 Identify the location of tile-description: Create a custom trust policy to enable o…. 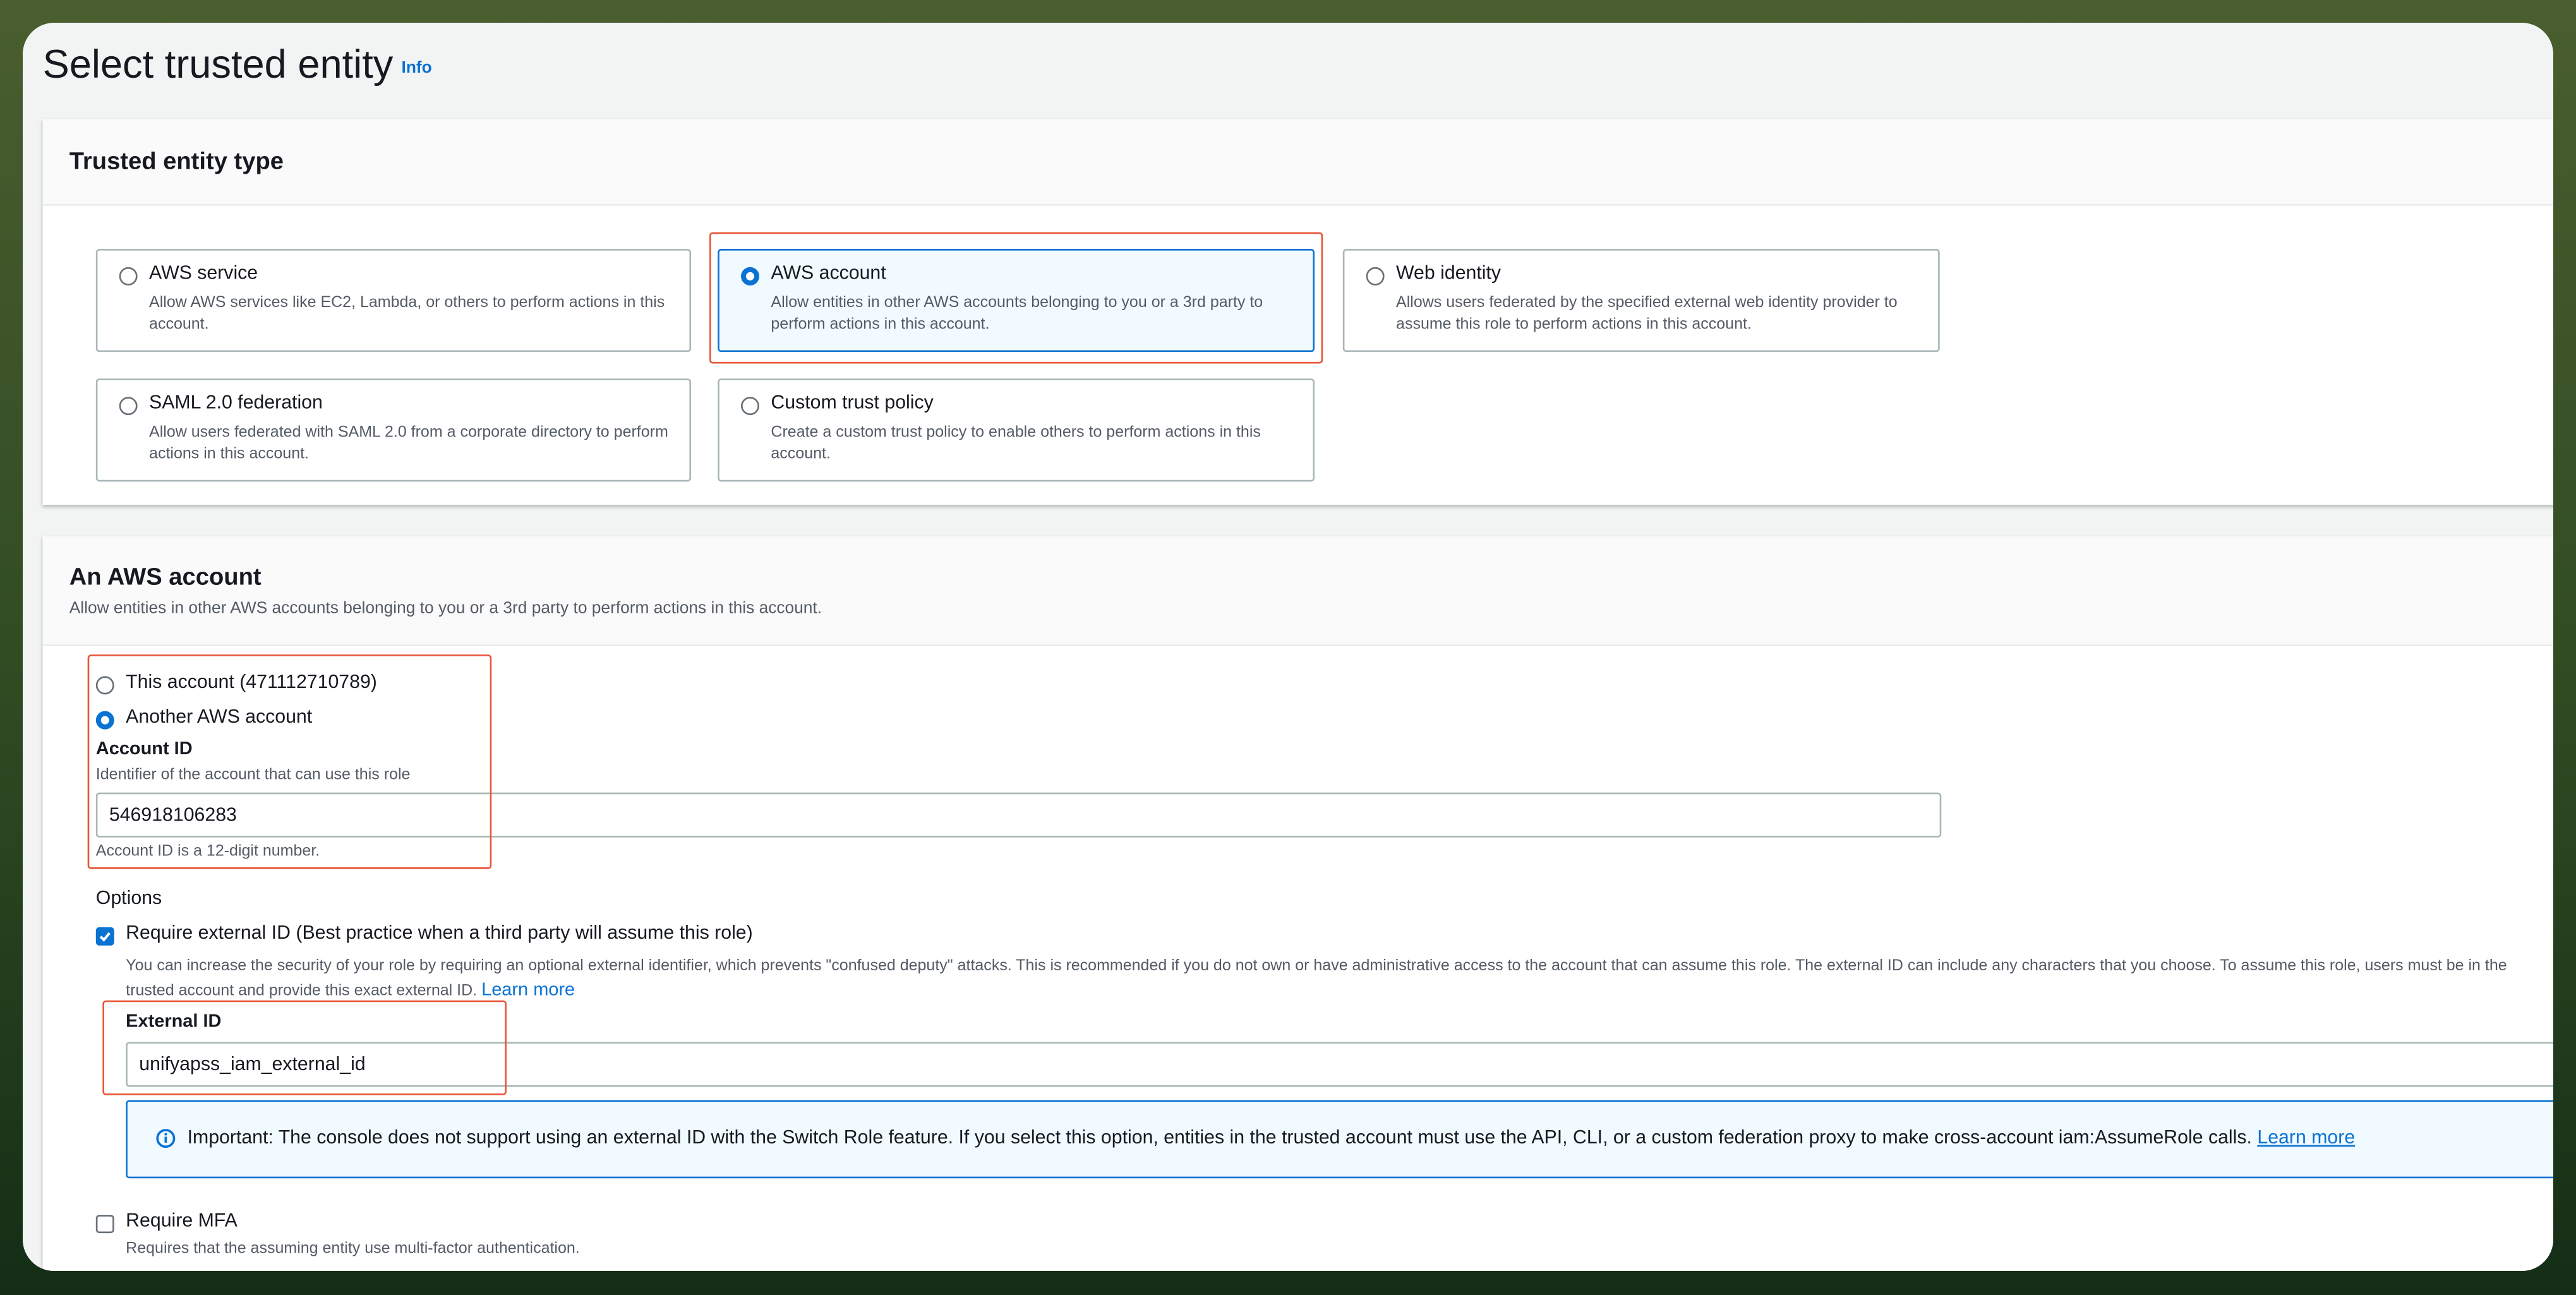
(1016, 443).